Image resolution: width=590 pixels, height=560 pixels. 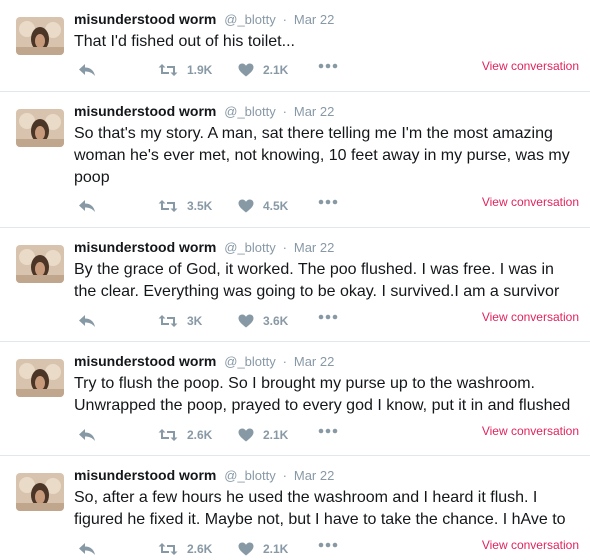 What do you see at coordinates (195, 321) in the screenshot?
I see `retweet-count: 3K` at bounding box center [195, 321].